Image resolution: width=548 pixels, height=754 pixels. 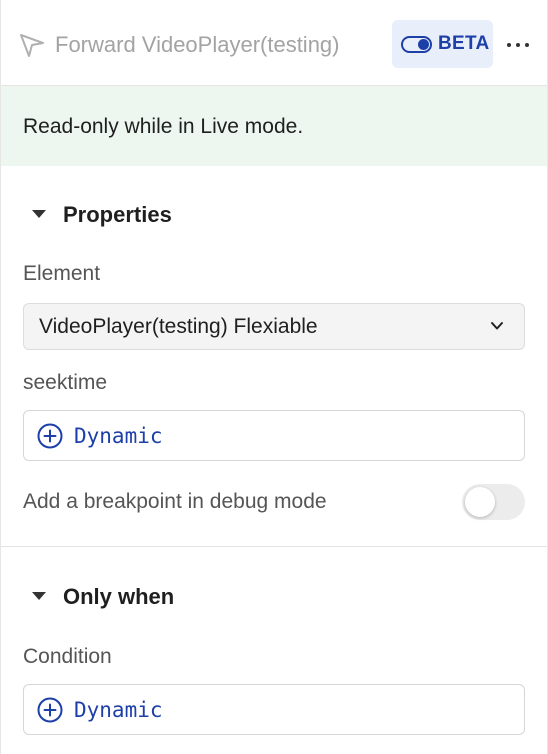 I want to click on element-select: VideoPlayer(testing) Flexiable, so click(x=274, y=326).